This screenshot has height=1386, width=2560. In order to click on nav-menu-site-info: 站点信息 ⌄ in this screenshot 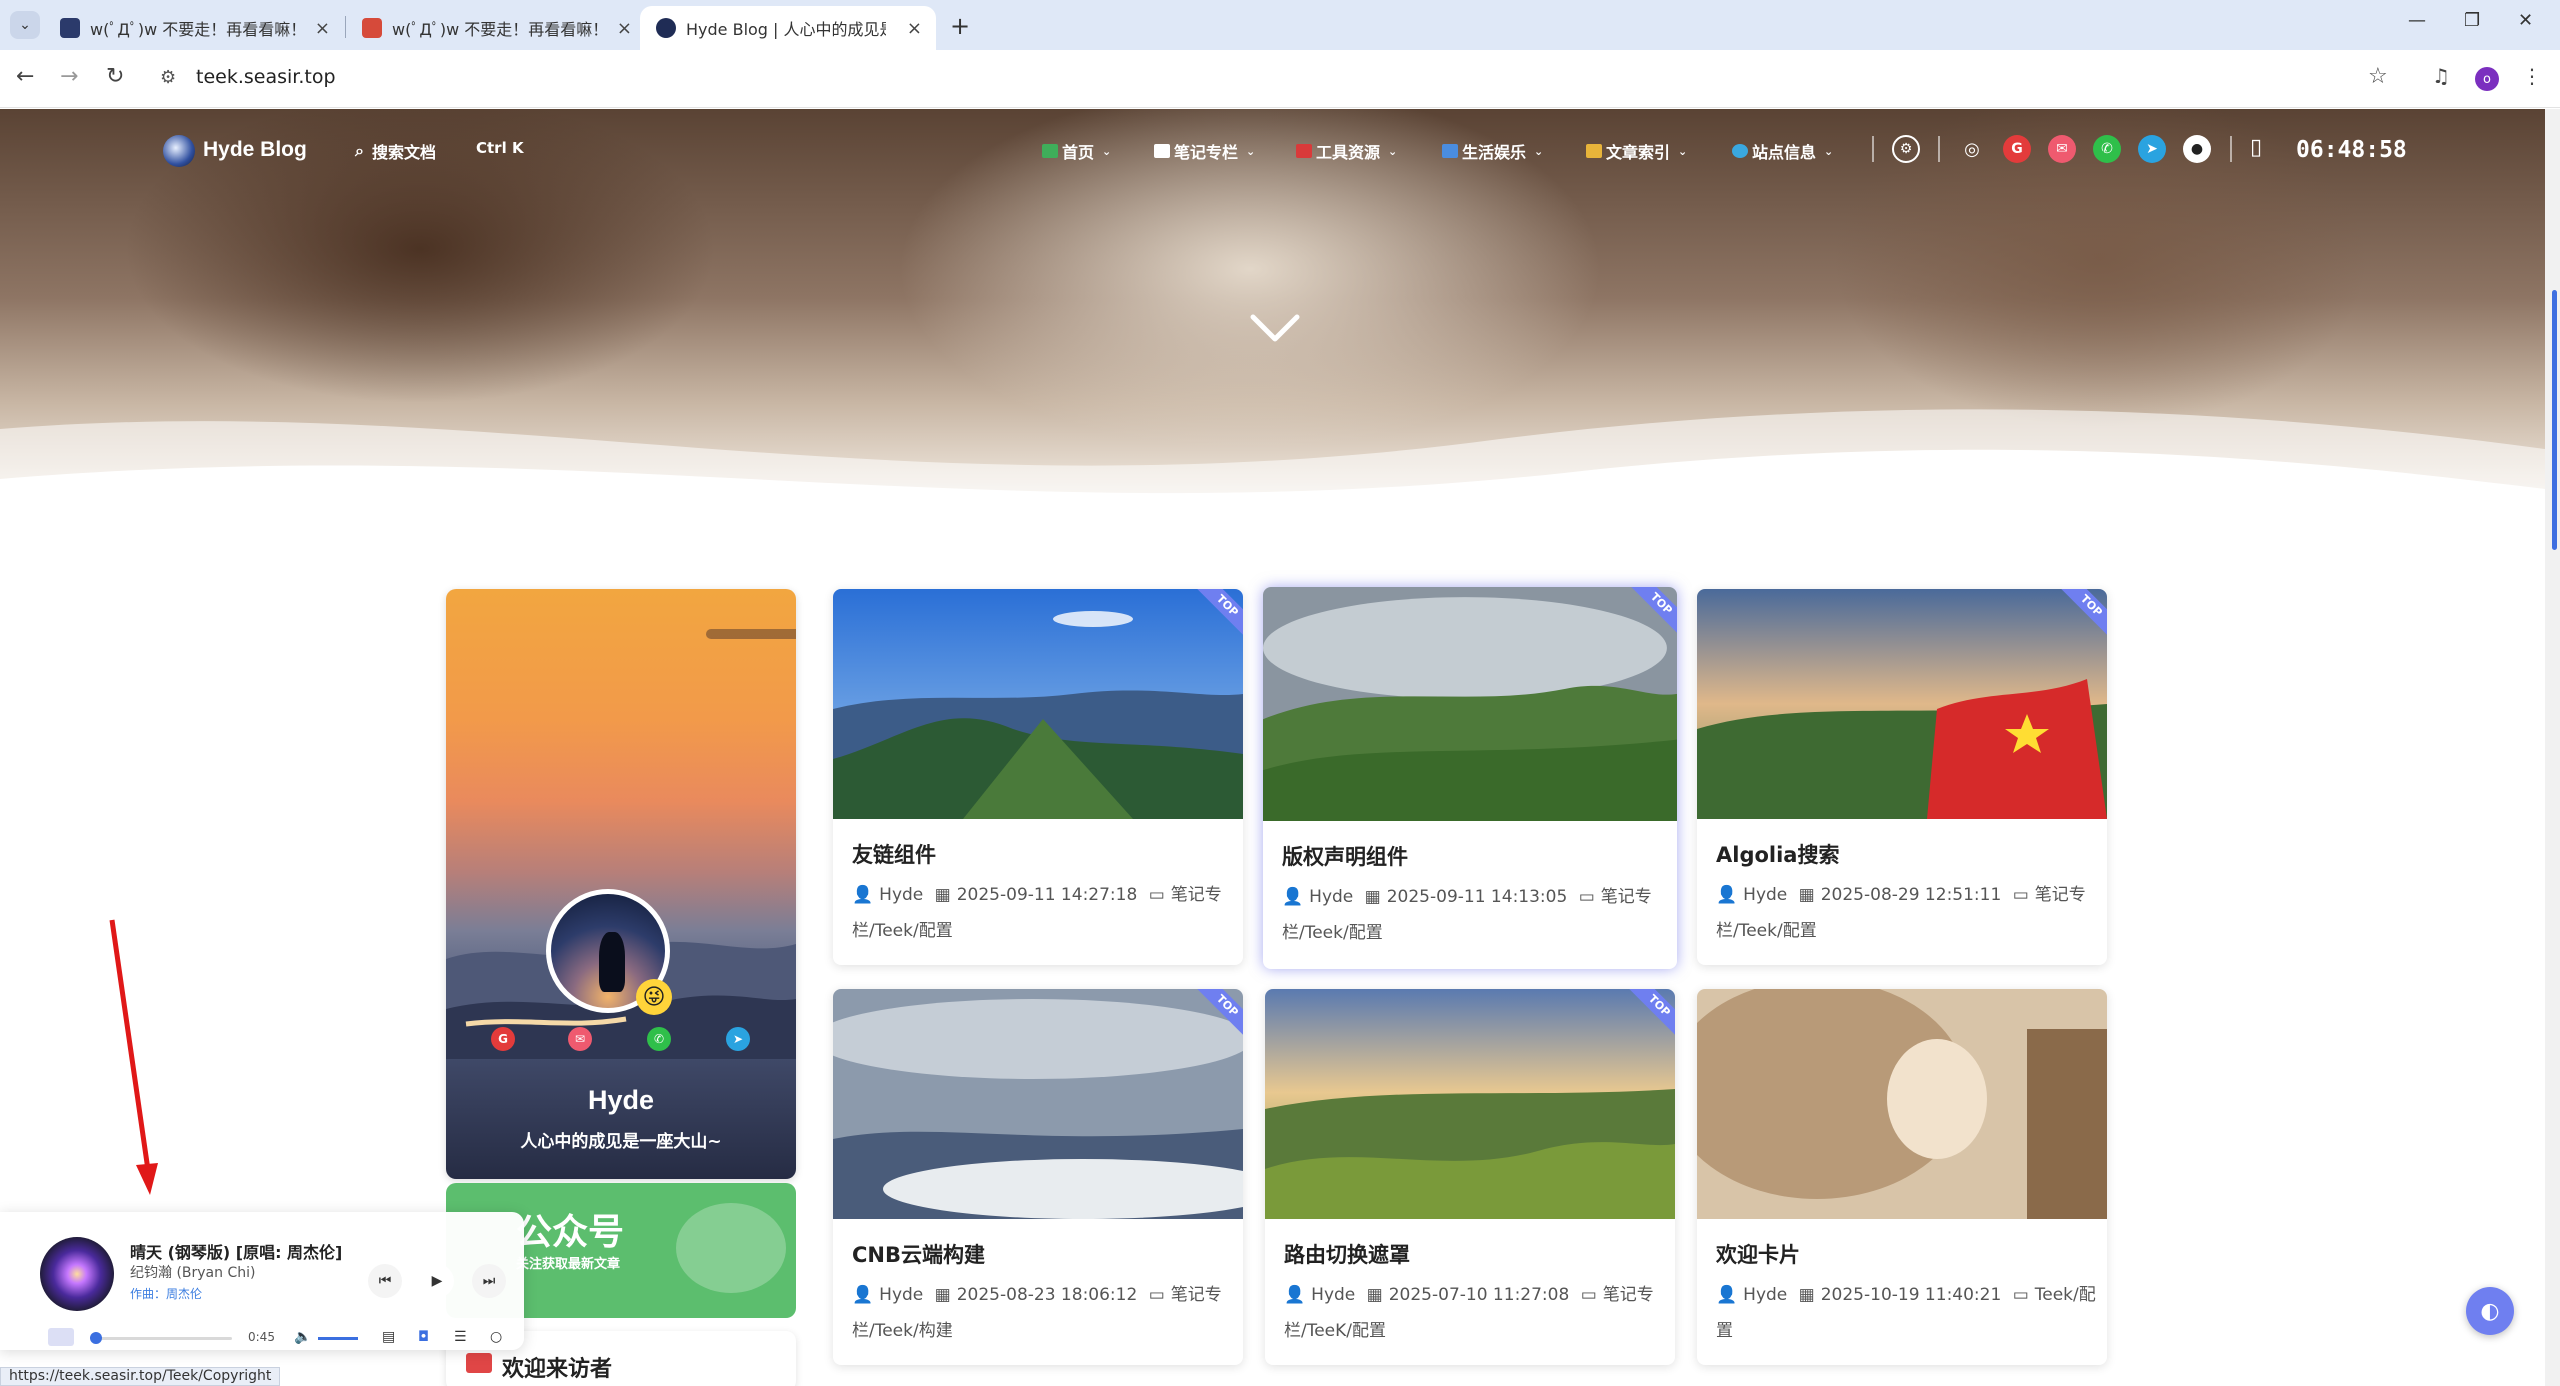, I will do `click(1782, 151)`.